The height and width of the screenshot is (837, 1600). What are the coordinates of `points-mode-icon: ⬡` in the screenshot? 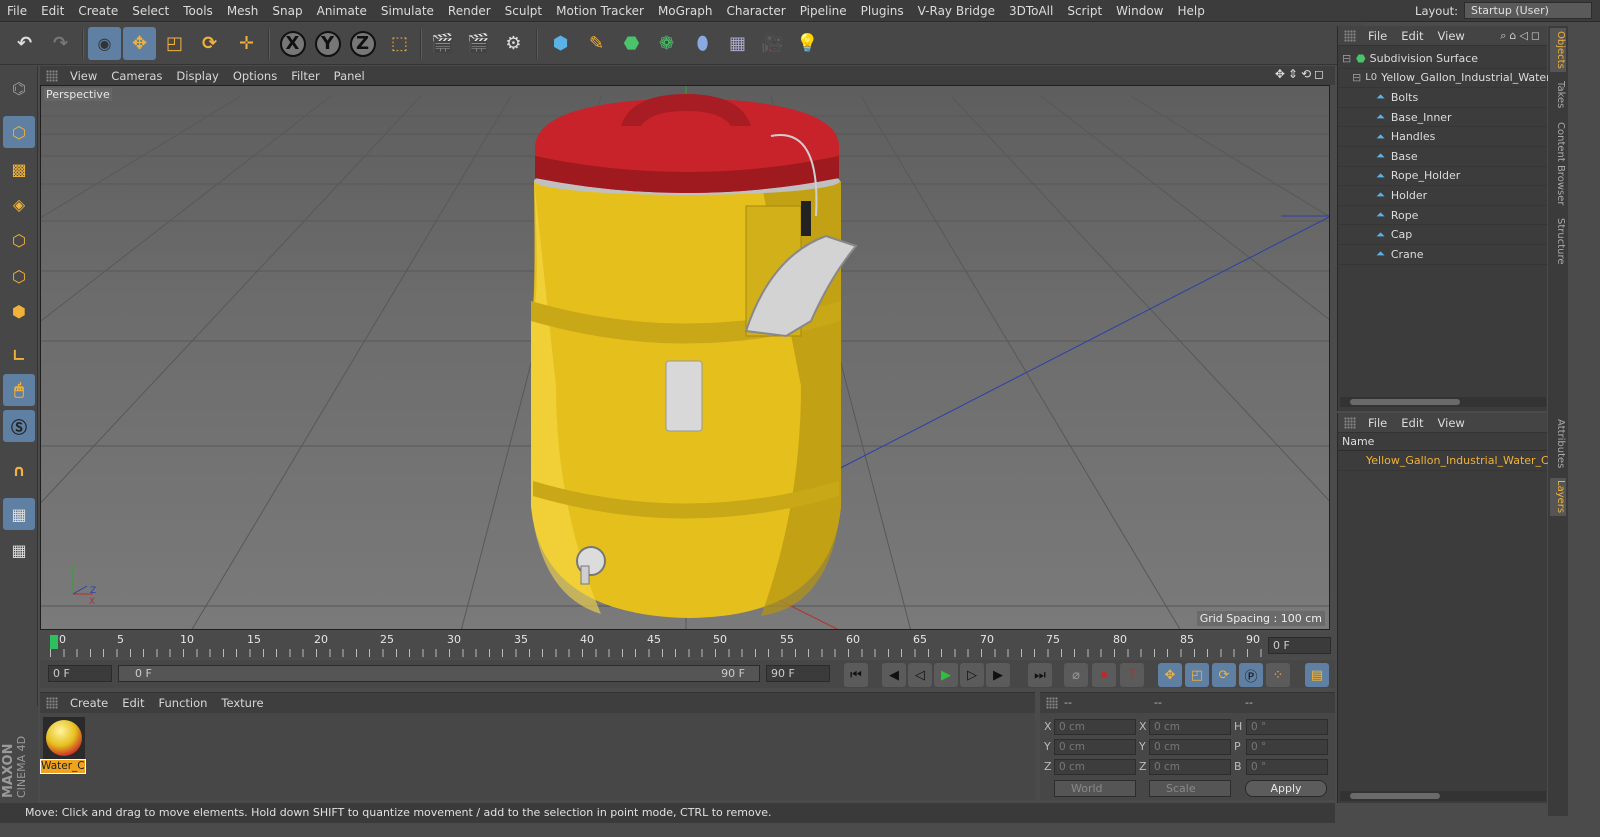 It's located at (19, 240).